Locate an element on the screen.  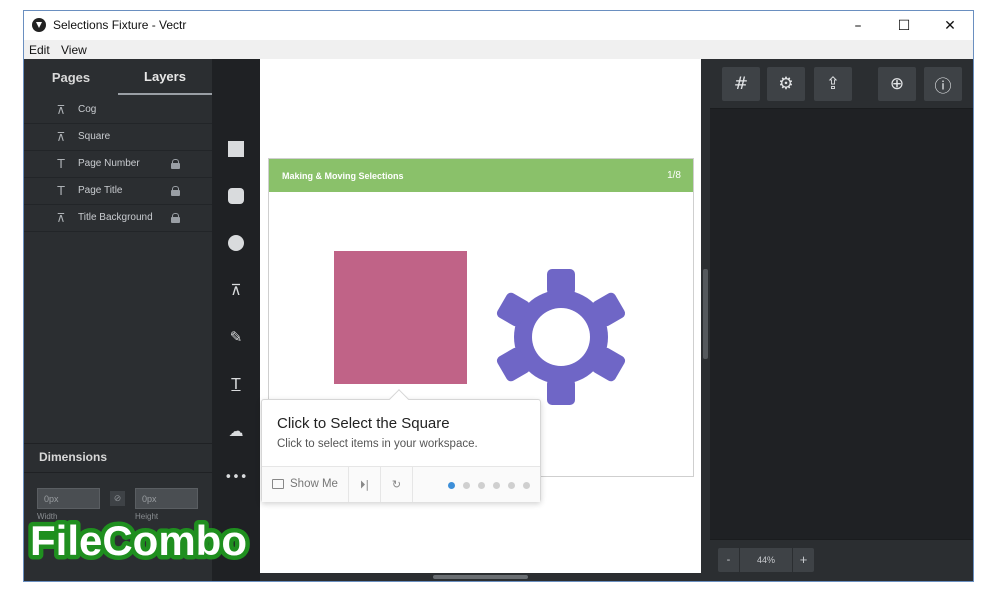
new-page-button: ⊕ is located at coordinates (897, 84).